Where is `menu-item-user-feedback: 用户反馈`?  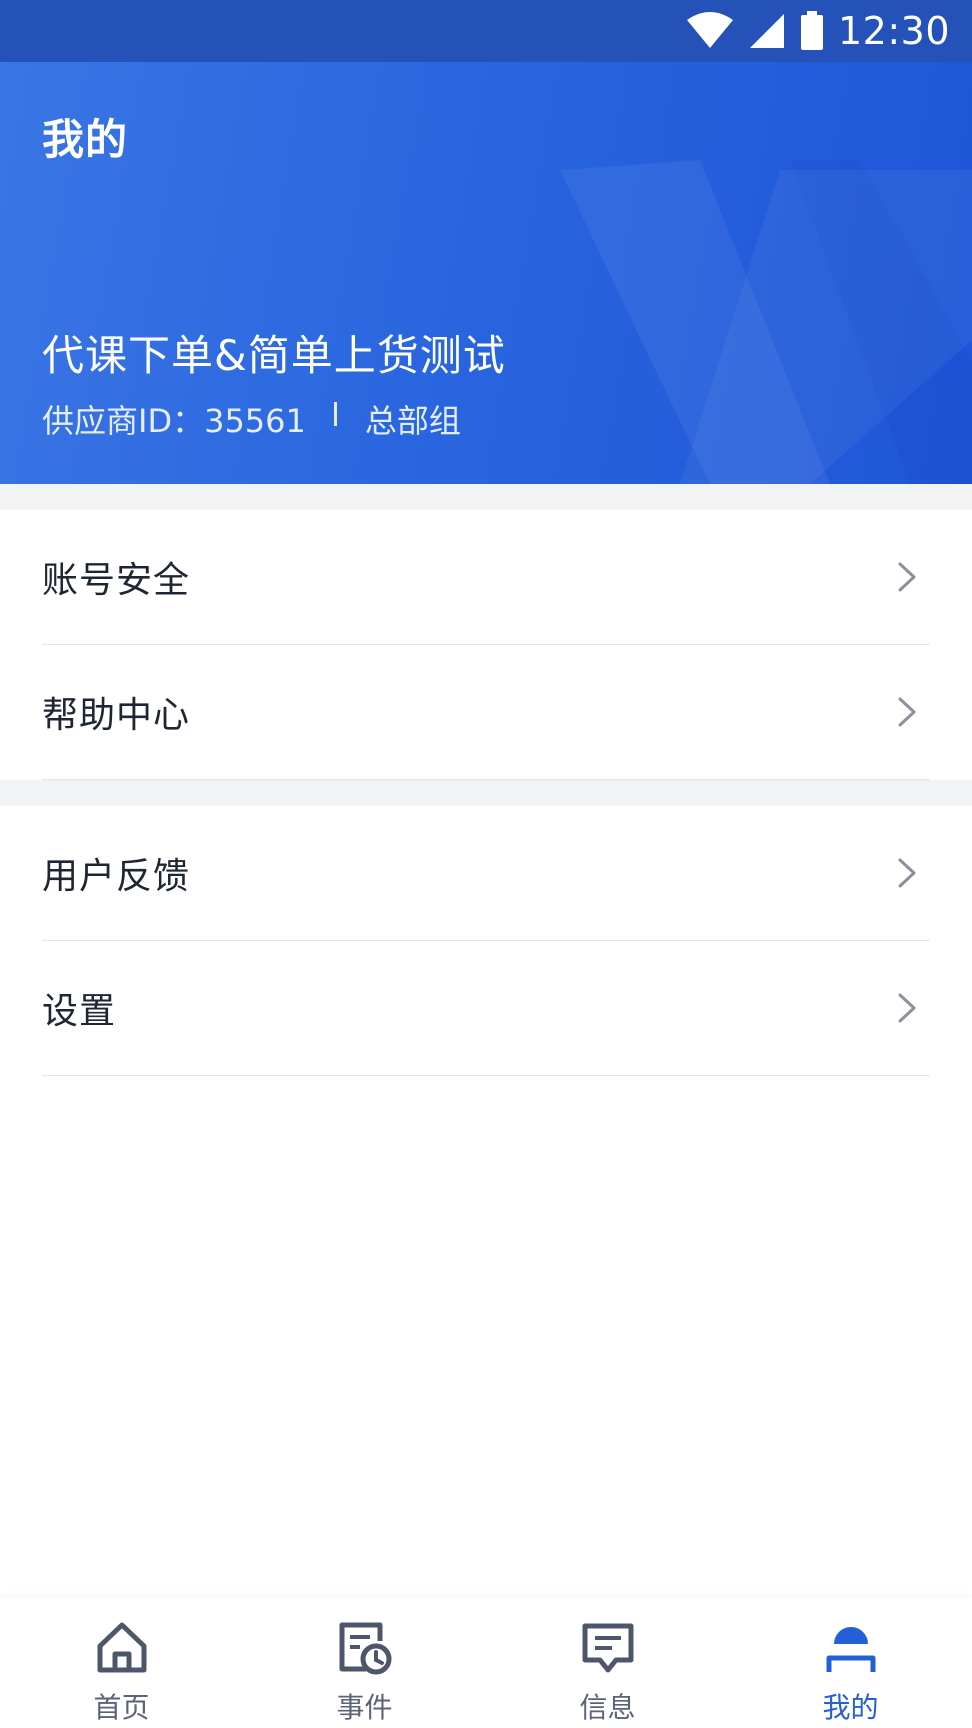 menu-item-user-feedback: 用户反馈 is located at coordinates (486, 873).